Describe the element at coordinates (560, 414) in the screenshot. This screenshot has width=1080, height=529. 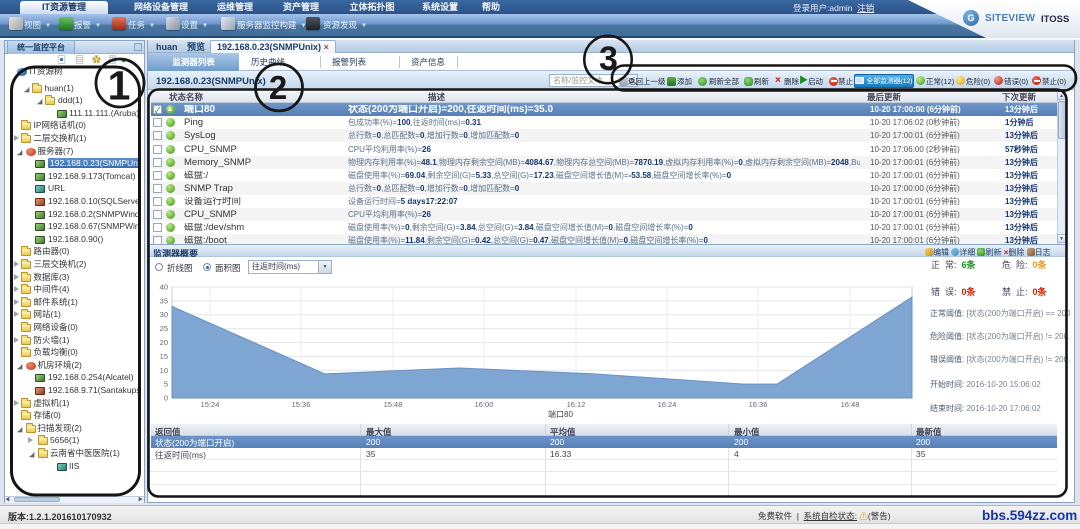
I see `svg-text: 端口80` at that location.